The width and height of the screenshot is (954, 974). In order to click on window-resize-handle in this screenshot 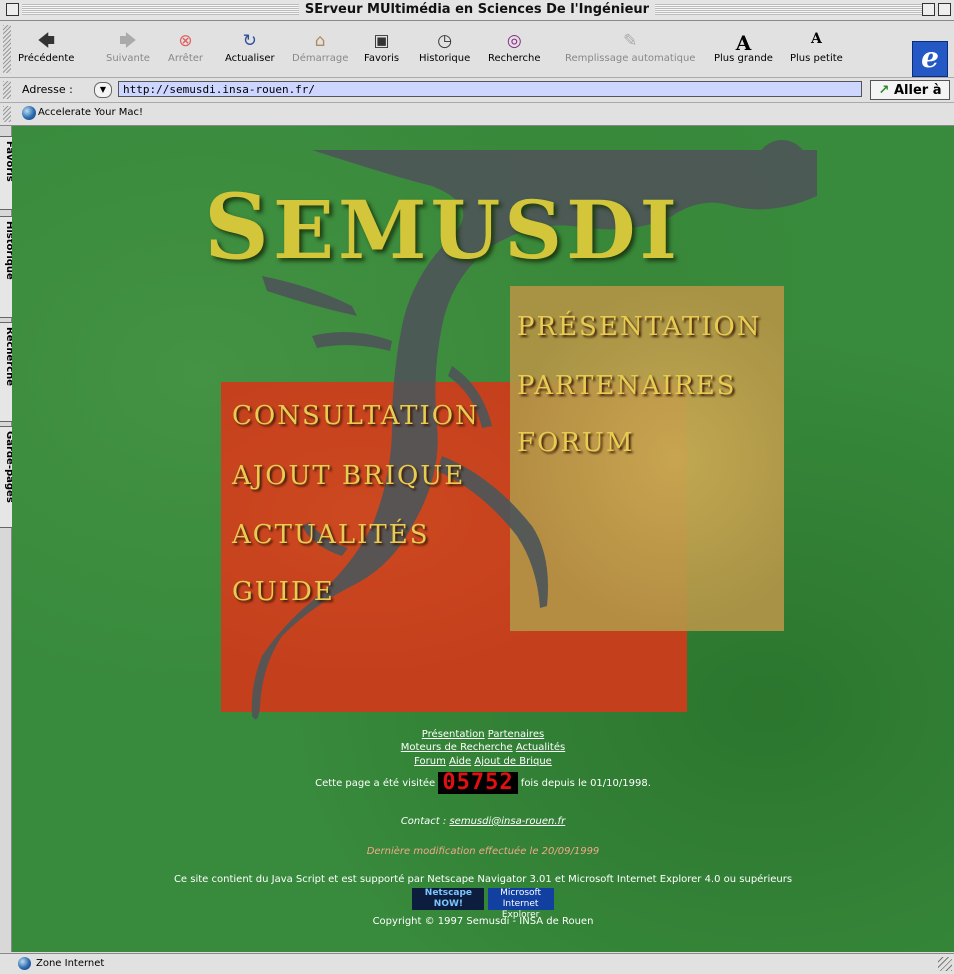, I will do `click(945, 964)`.